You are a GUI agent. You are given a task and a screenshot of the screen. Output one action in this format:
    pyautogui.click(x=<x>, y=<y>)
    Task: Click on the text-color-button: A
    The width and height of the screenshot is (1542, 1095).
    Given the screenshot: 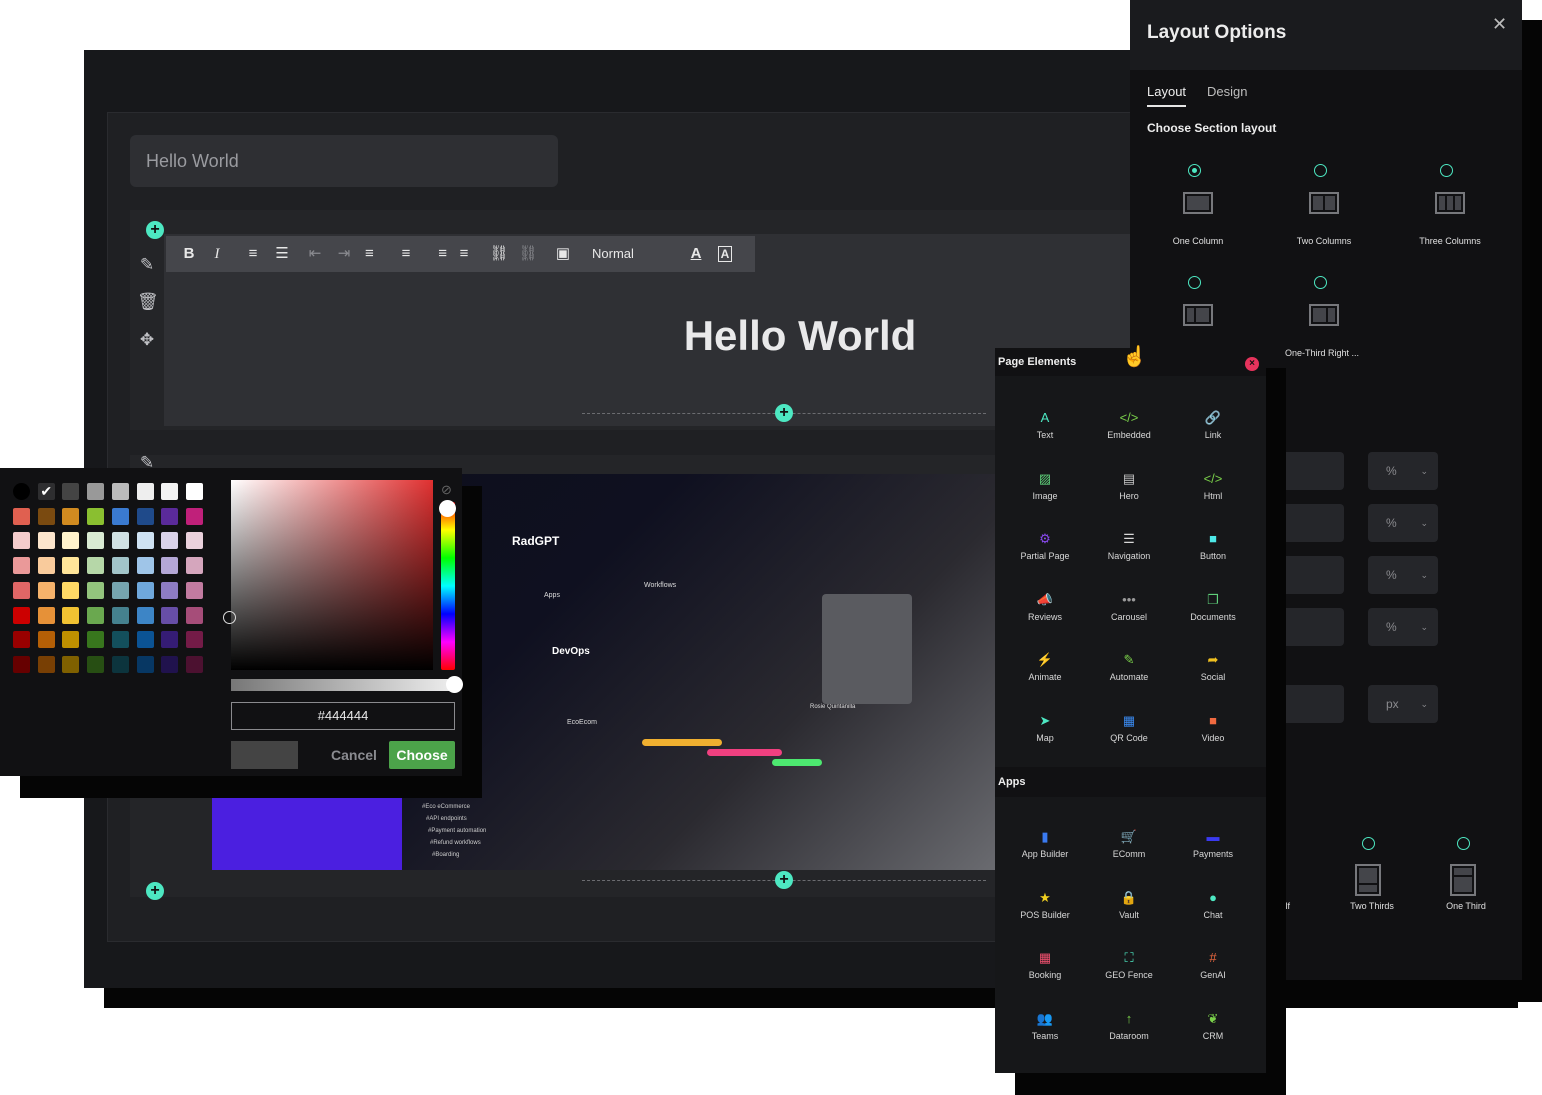 What is the action you would take?
    pyautogui.click(x=696, y=254)
    